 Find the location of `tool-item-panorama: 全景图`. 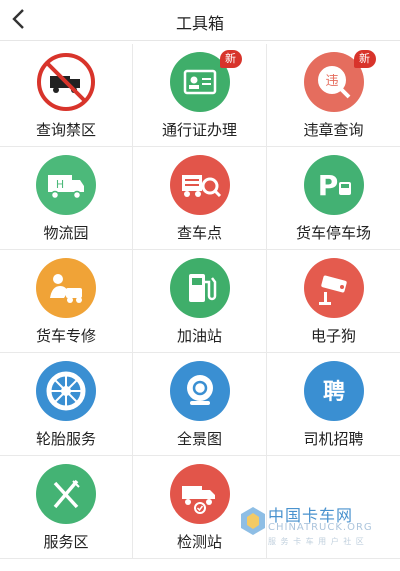

tool-item-panorama: 全景图 is located at coordinates (200, 404).